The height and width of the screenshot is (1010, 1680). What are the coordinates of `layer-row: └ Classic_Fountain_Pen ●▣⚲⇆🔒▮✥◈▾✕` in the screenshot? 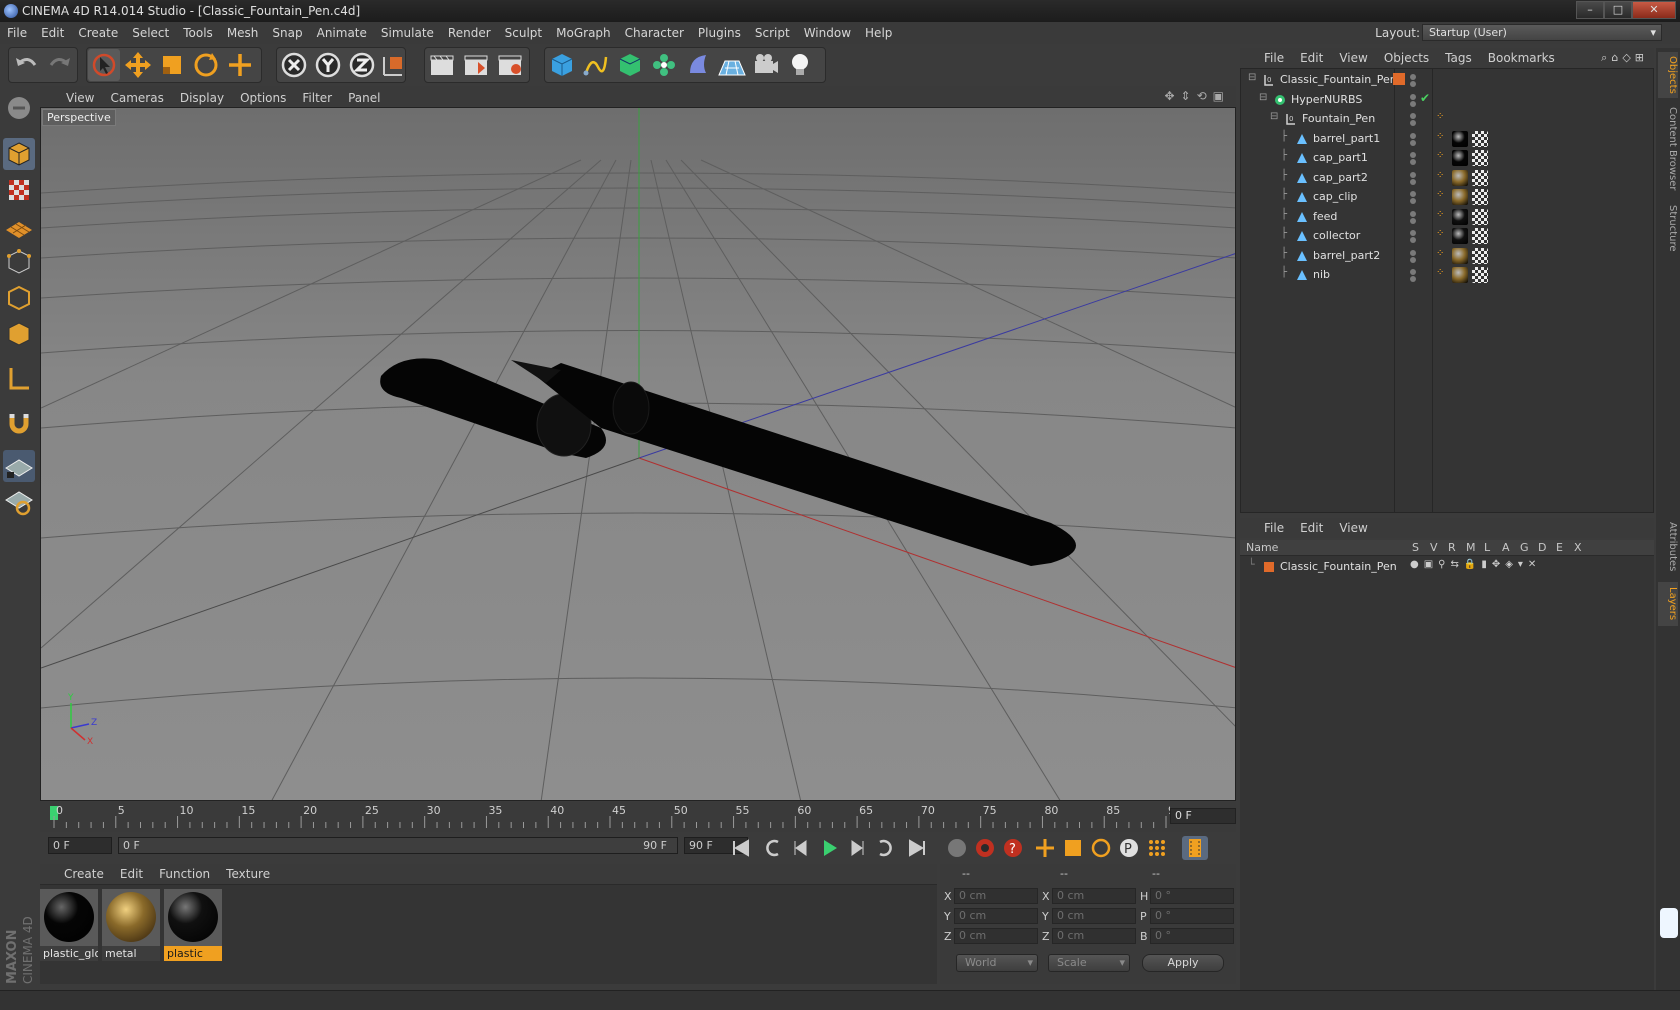 It's located at (1447, 567).